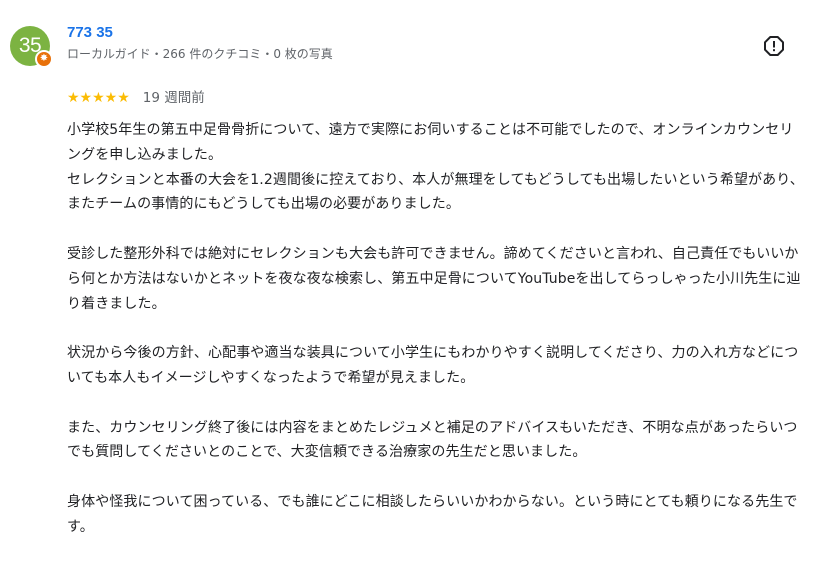 Image resolution: width=813 pixels, height=572 pixels. I want to click on star-rating: ★★★★★, so click(98, 98).